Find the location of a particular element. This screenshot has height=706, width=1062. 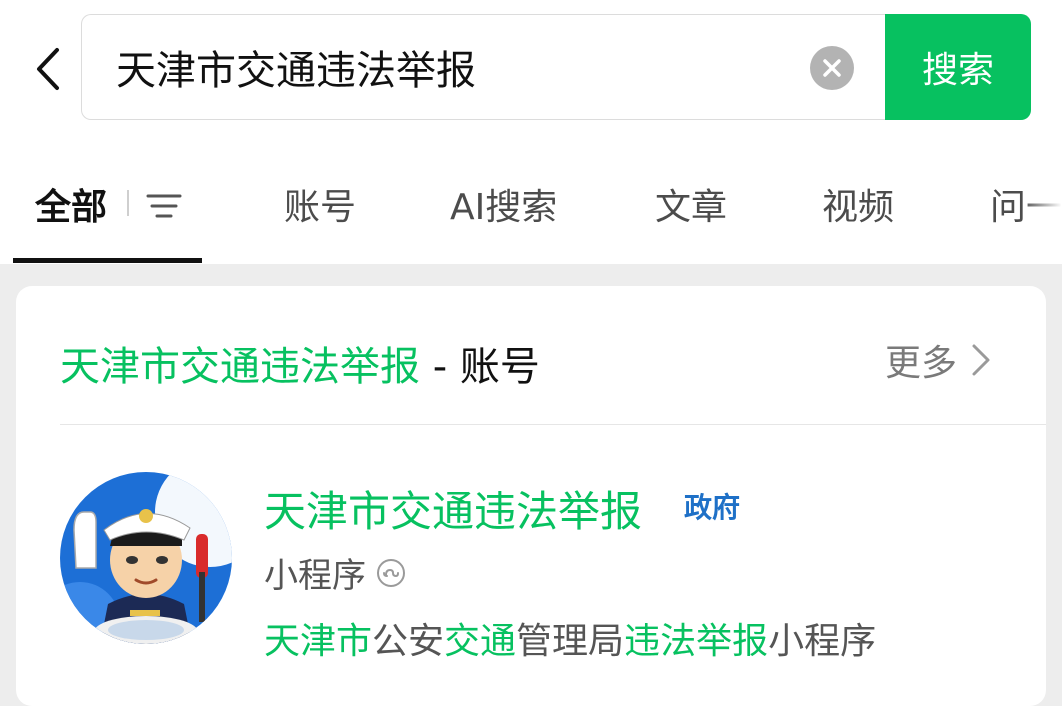

search-box is located at coordinates (483, 67).